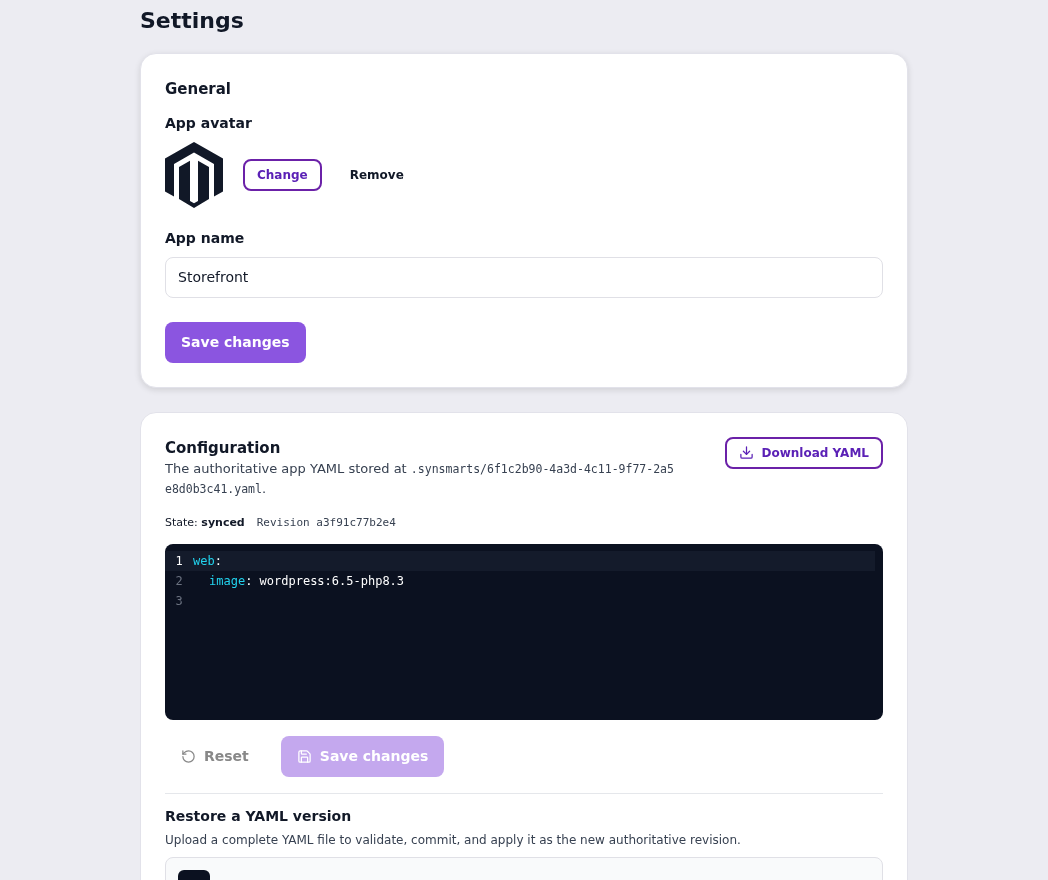 The width and height of the screenshot is (1048, 880). Describe the element at coordinates (215, 756) in the screenshot. I see `reset-button: Reset` at that location.